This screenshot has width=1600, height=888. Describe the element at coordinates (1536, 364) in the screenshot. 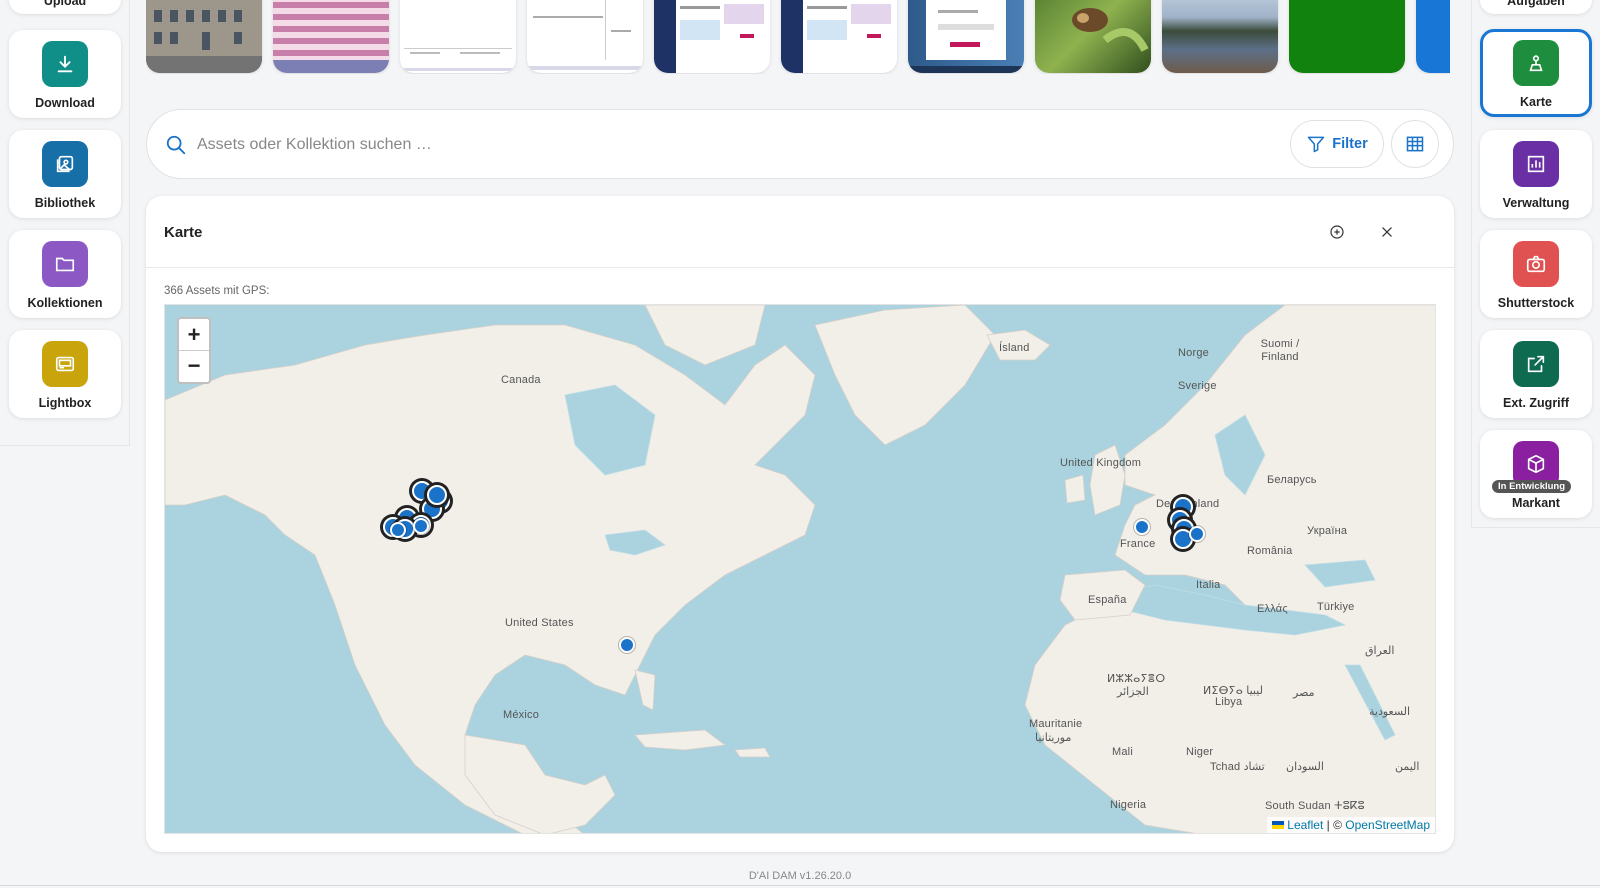

I see `share-icon` at that location.